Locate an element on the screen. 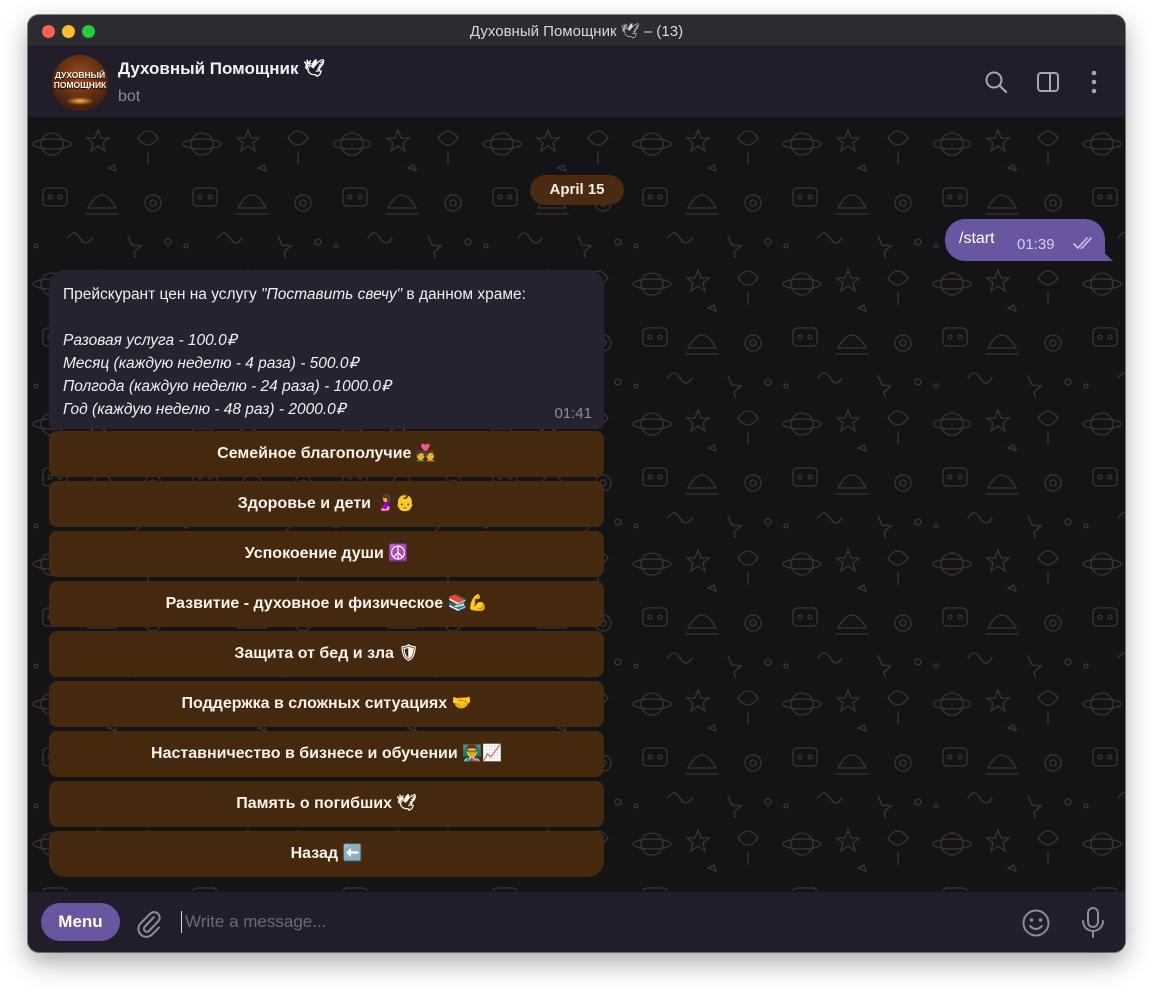 The width and height of the screenshot is (1153, 991). outgoing-message-time: 01:39 is located at coordinates (1036, 244).